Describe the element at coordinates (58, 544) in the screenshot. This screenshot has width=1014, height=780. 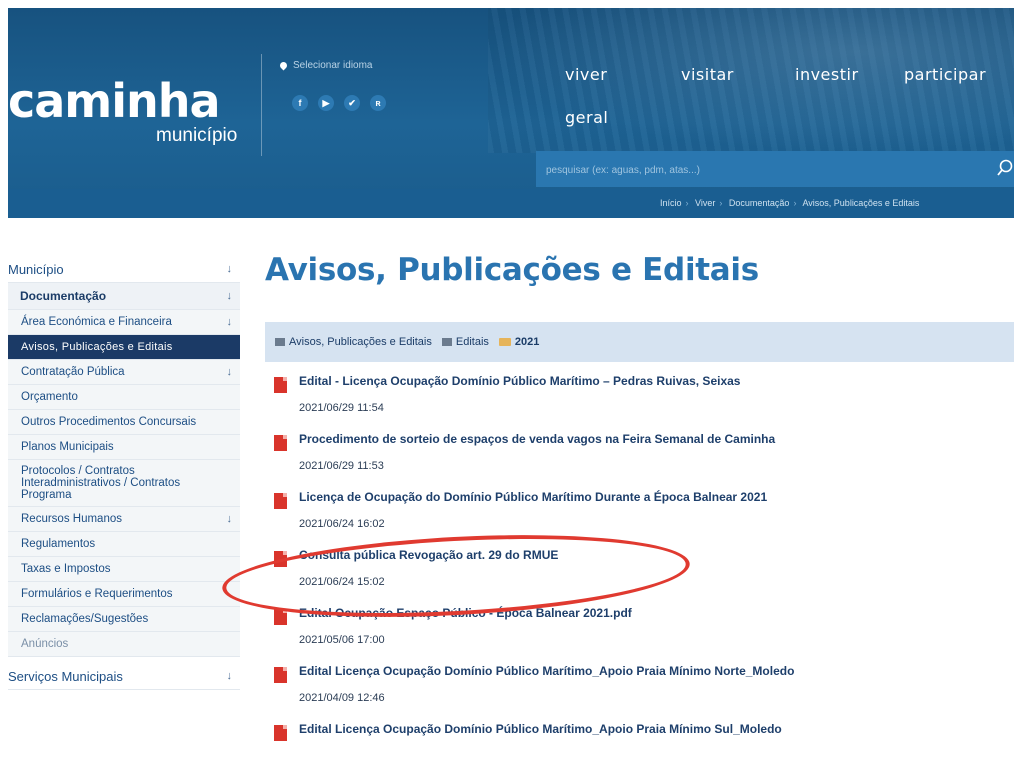
I see `sidebar-item-label: Regulamentos` at that location.